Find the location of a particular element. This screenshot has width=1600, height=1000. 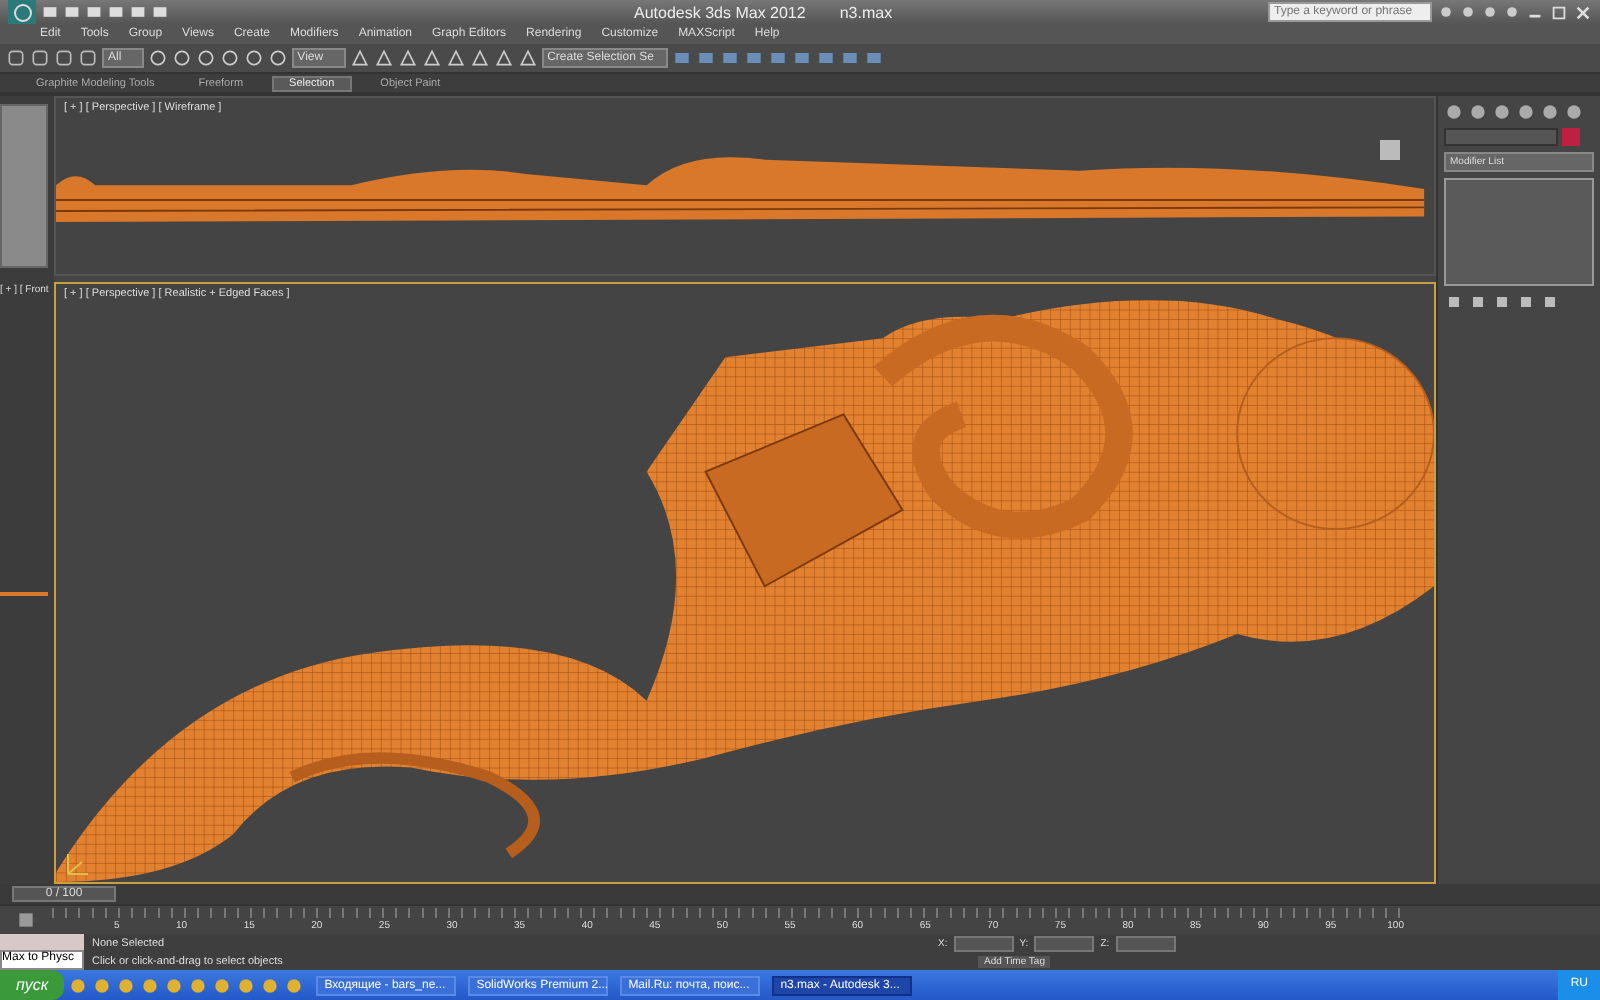

view-cube-icon is located at coordinates (1390, 150).